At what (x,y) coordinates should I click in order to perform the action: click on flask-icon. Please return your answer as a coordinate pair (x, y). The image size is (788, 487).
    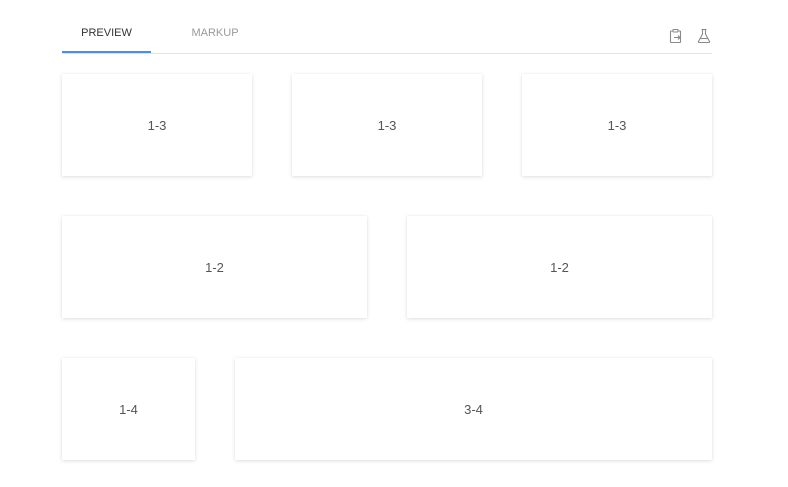
    Looking at the image, I should click on (704, 36).